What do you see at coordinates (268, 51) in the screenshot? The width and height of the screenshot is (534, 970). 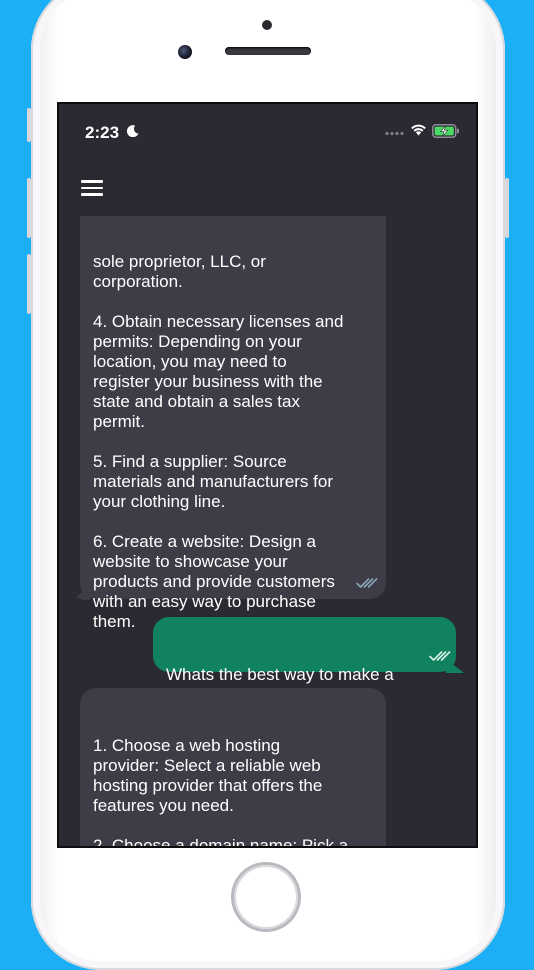 I see `earpiece-speaker` at bounding box center [268, 51].